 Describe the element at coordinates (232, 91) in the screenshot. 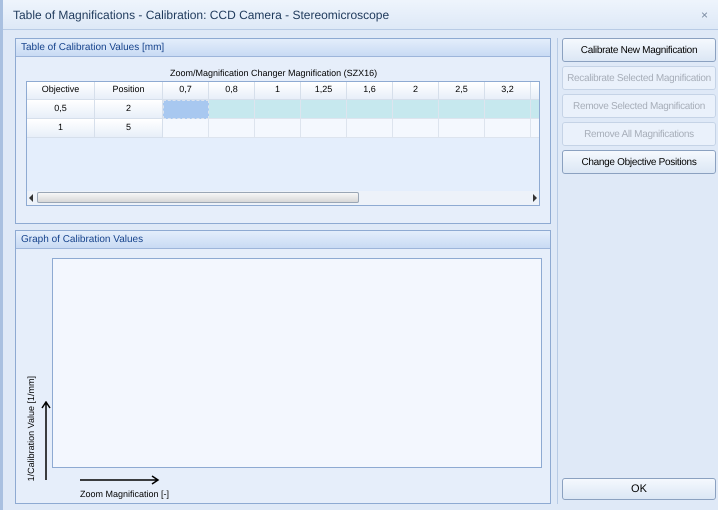

I see `column-header: 0,8` at that location.